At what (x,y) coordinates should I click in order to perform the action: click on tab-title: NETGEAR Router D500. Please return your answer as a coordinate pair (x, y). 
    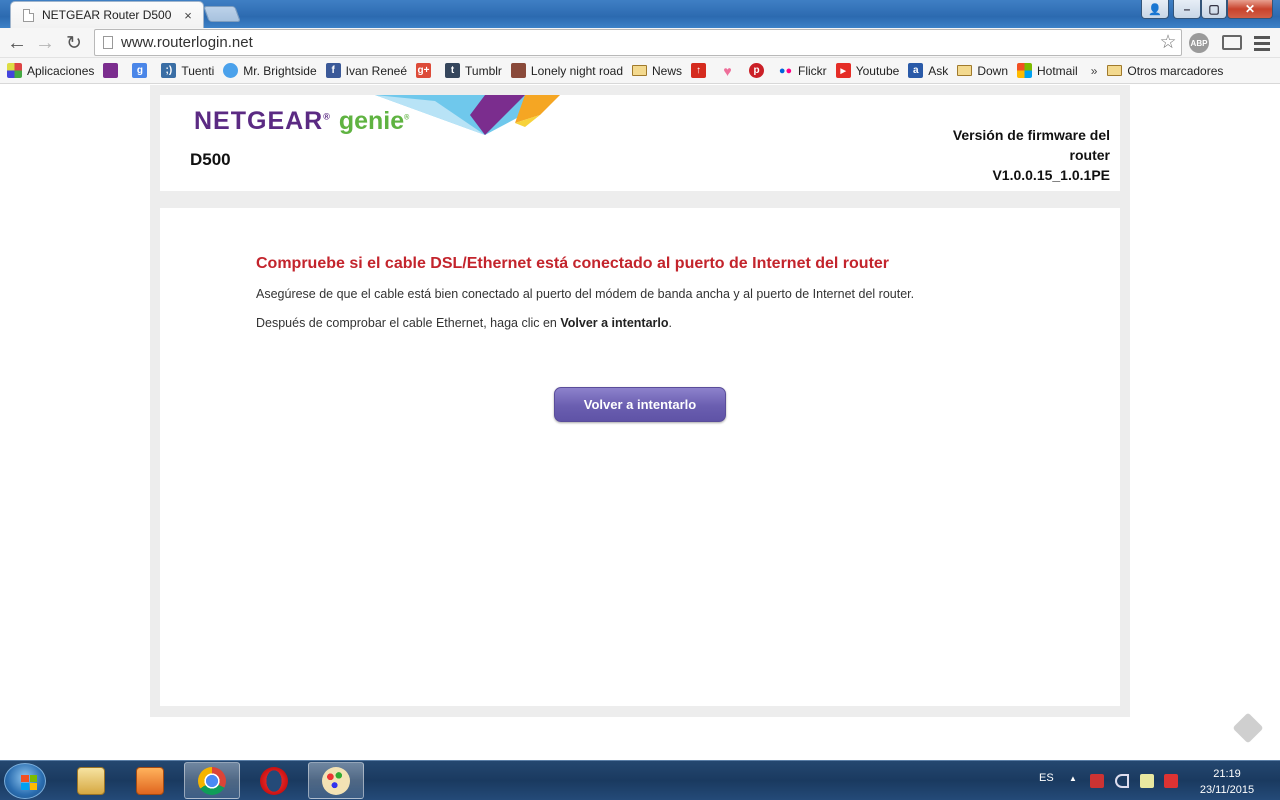
    Looking at the image, I should click on (107, 15).